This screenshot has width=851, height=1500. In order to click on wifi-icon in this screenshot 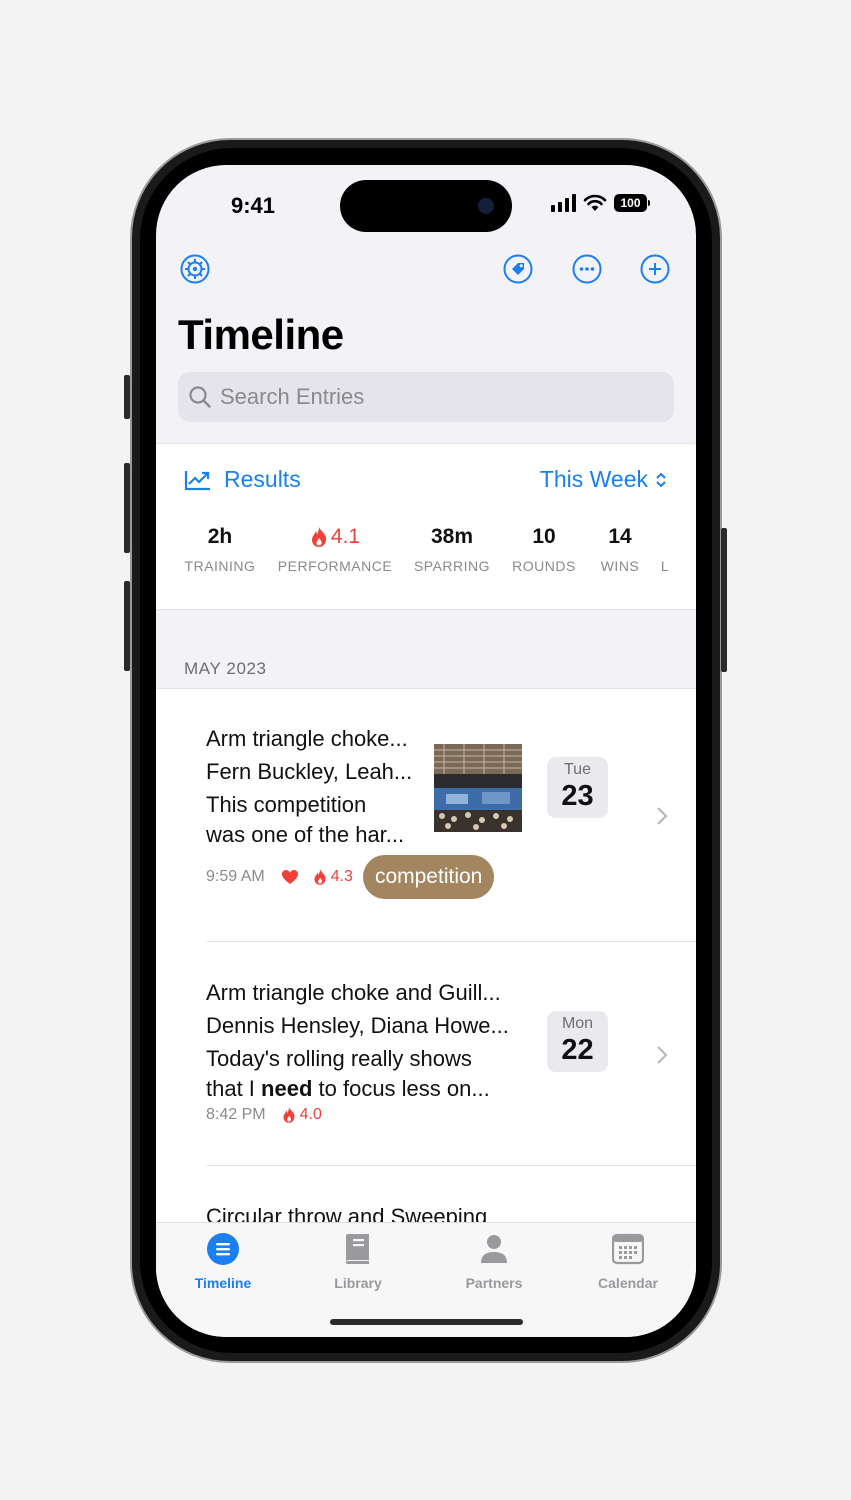, I will do `click(595, 202)`.